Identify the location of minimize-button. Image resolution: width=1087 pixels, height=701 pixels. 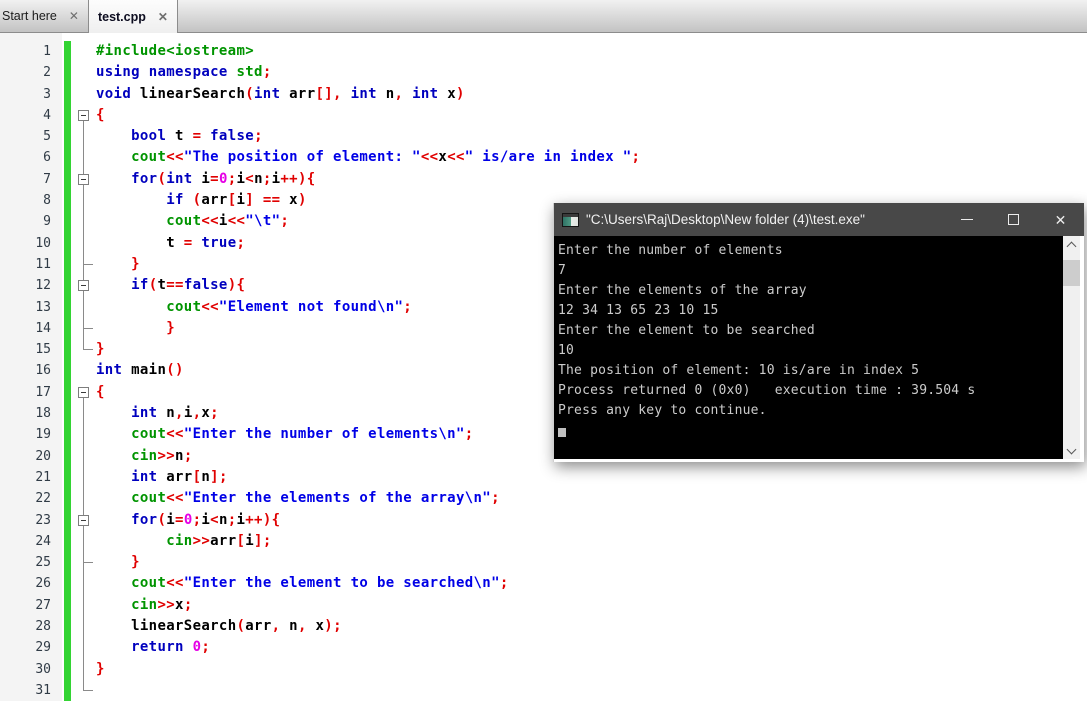
(966, 219).